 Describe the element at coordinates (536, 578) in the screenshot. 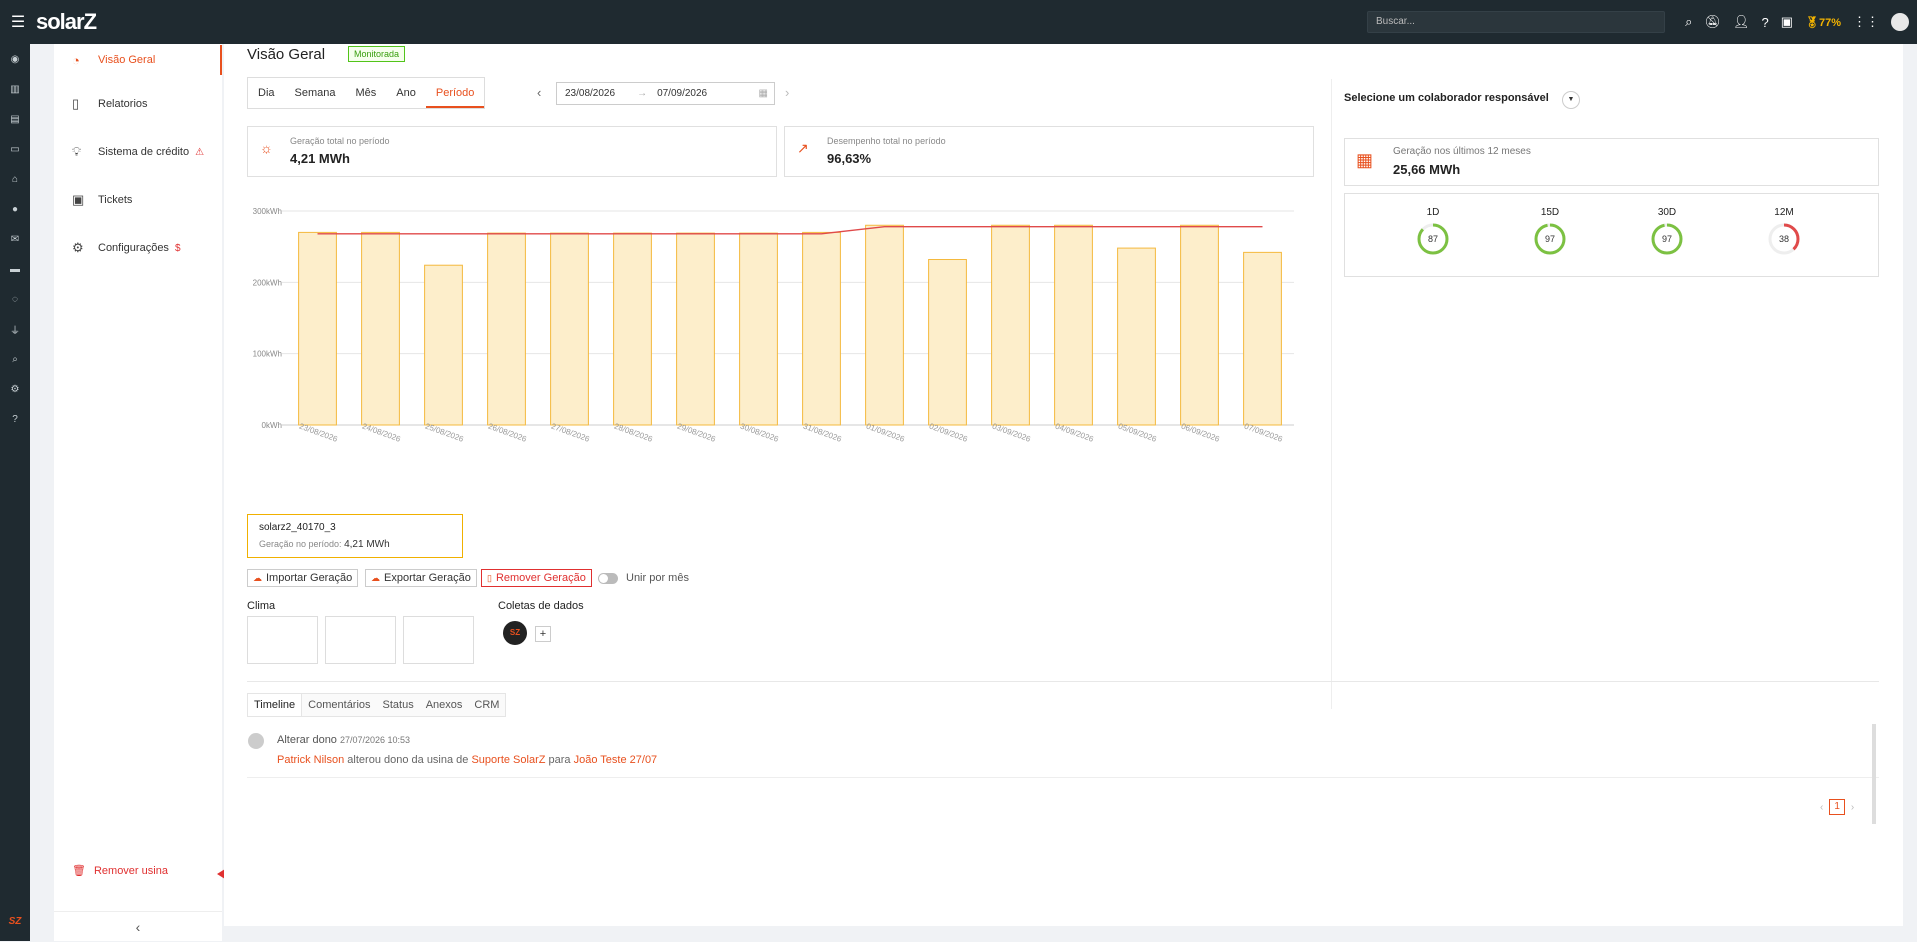

I see `remove-generation-button: ▯ Remover Geração` at that location.